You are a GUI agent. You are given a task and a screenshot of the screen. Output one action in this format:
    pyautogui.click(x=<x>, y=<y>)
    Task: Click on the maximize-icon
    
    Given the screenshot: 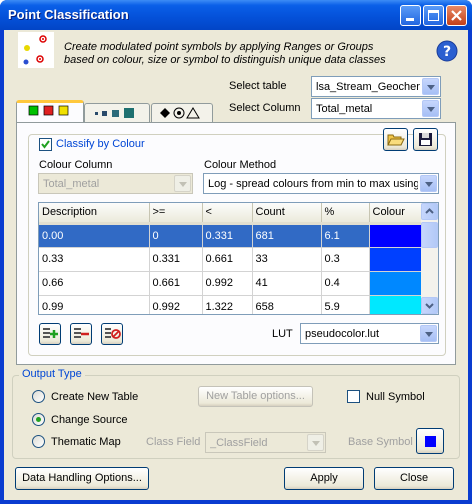 What is the action you would take?
    pyautogui.click(x=433, y=15)
    